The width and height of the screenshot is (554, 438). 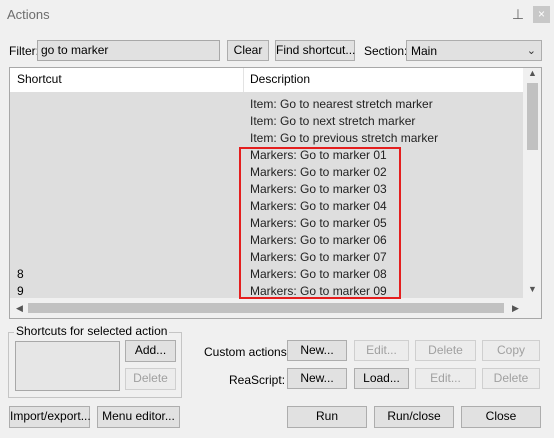 I want to click on list-row: Item: Go to nearest stretch marker, so click(x=266, y=104).